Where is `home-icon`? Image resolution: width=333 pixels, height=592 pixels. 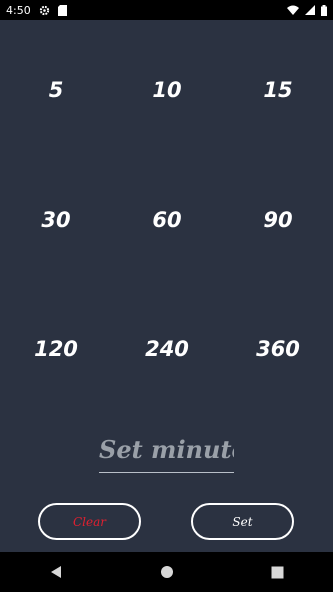 home-icon is located at coordinates (167, 572).